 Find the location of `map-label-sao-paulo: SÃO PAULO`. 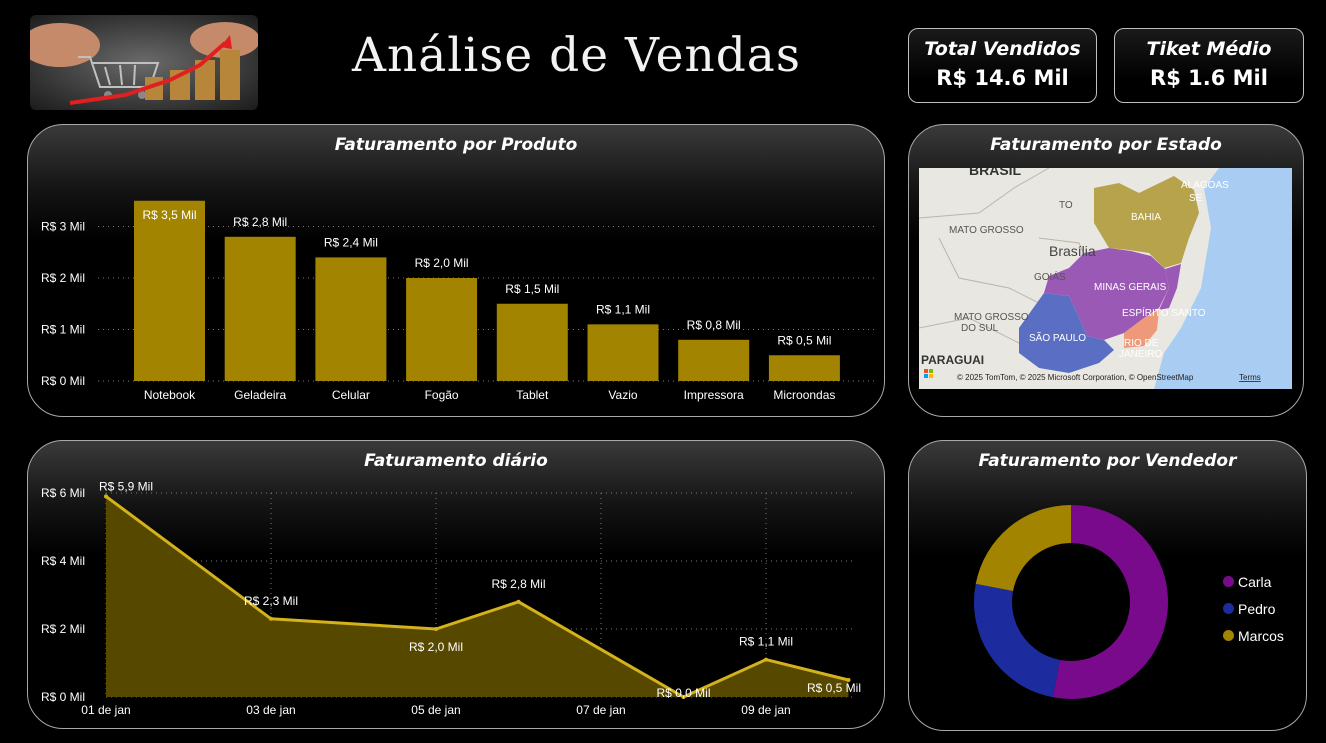

map-label-sao-paulo: SÃO PAULO is located at coordinates (1057, 337).